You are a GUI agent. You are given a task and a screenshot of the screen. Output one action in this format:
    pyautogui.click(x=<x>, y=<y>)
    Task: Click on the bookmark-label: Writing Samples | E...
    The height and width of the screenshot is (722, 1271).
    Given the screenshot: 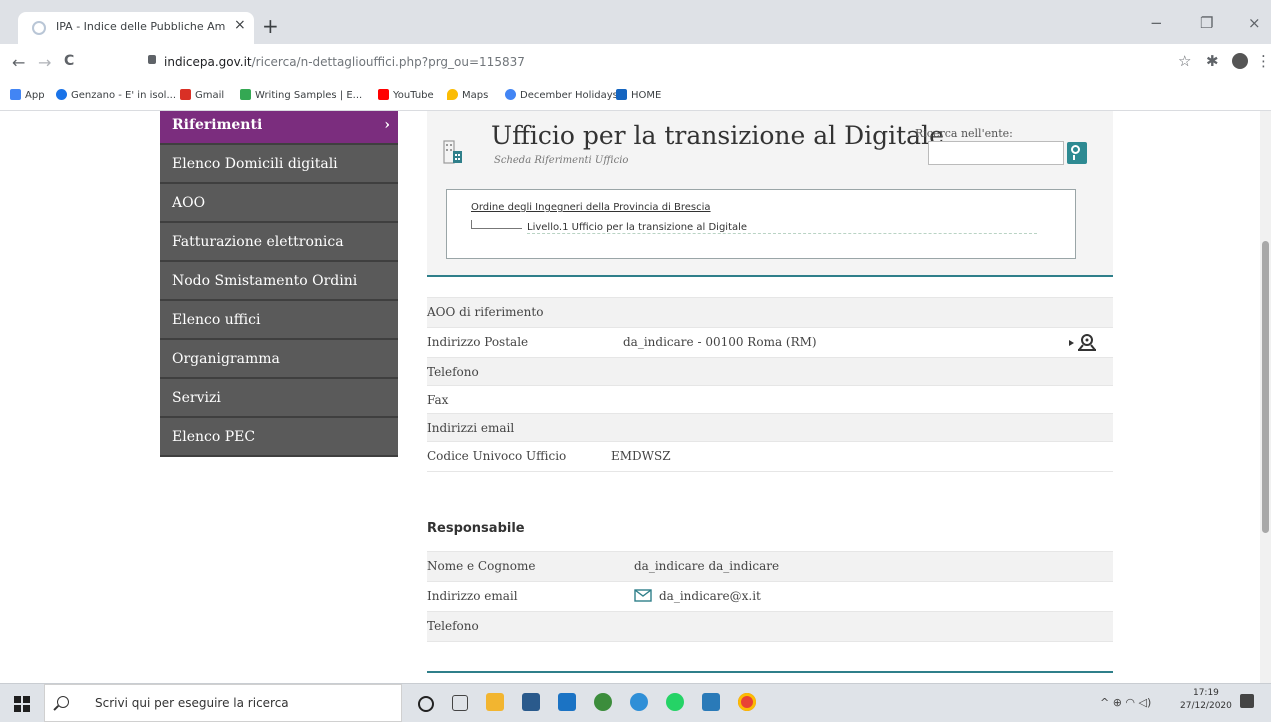 What is the action you would take?
    pyautogui.click(x=309, y=95)
    